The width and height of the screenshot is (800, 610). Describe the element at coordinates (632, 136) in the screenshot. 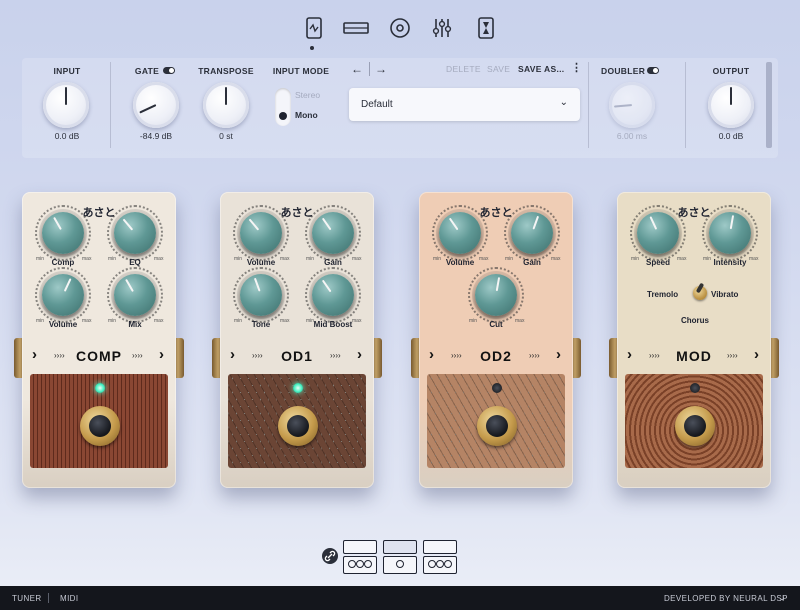

I see `doubler-value: 6.00 ms` at that location.